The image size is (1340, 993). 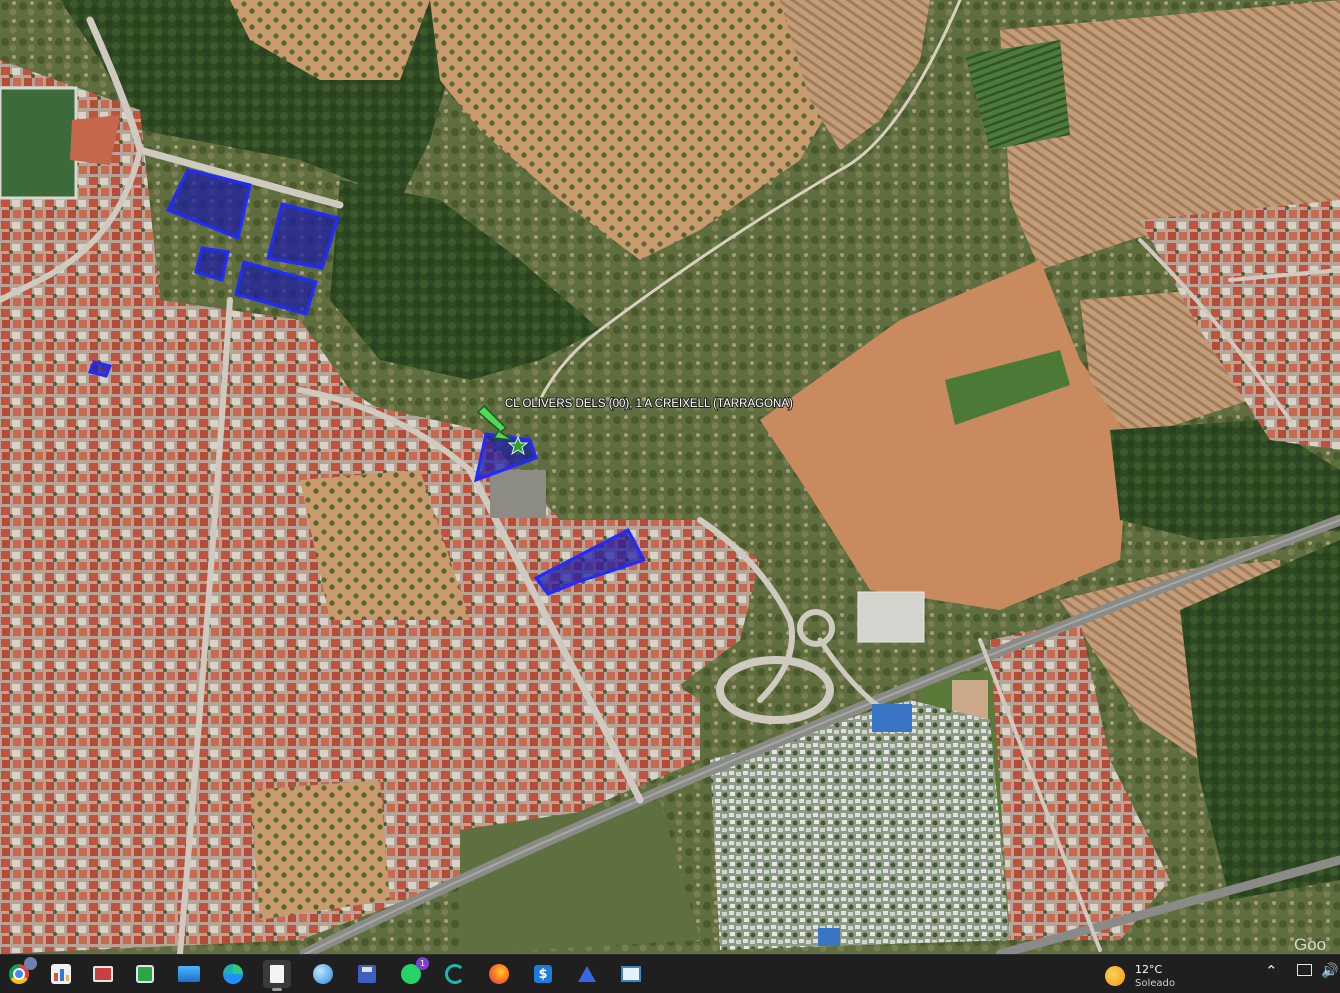 I want to click on bare-ground-south, so click(x=320, y=850).